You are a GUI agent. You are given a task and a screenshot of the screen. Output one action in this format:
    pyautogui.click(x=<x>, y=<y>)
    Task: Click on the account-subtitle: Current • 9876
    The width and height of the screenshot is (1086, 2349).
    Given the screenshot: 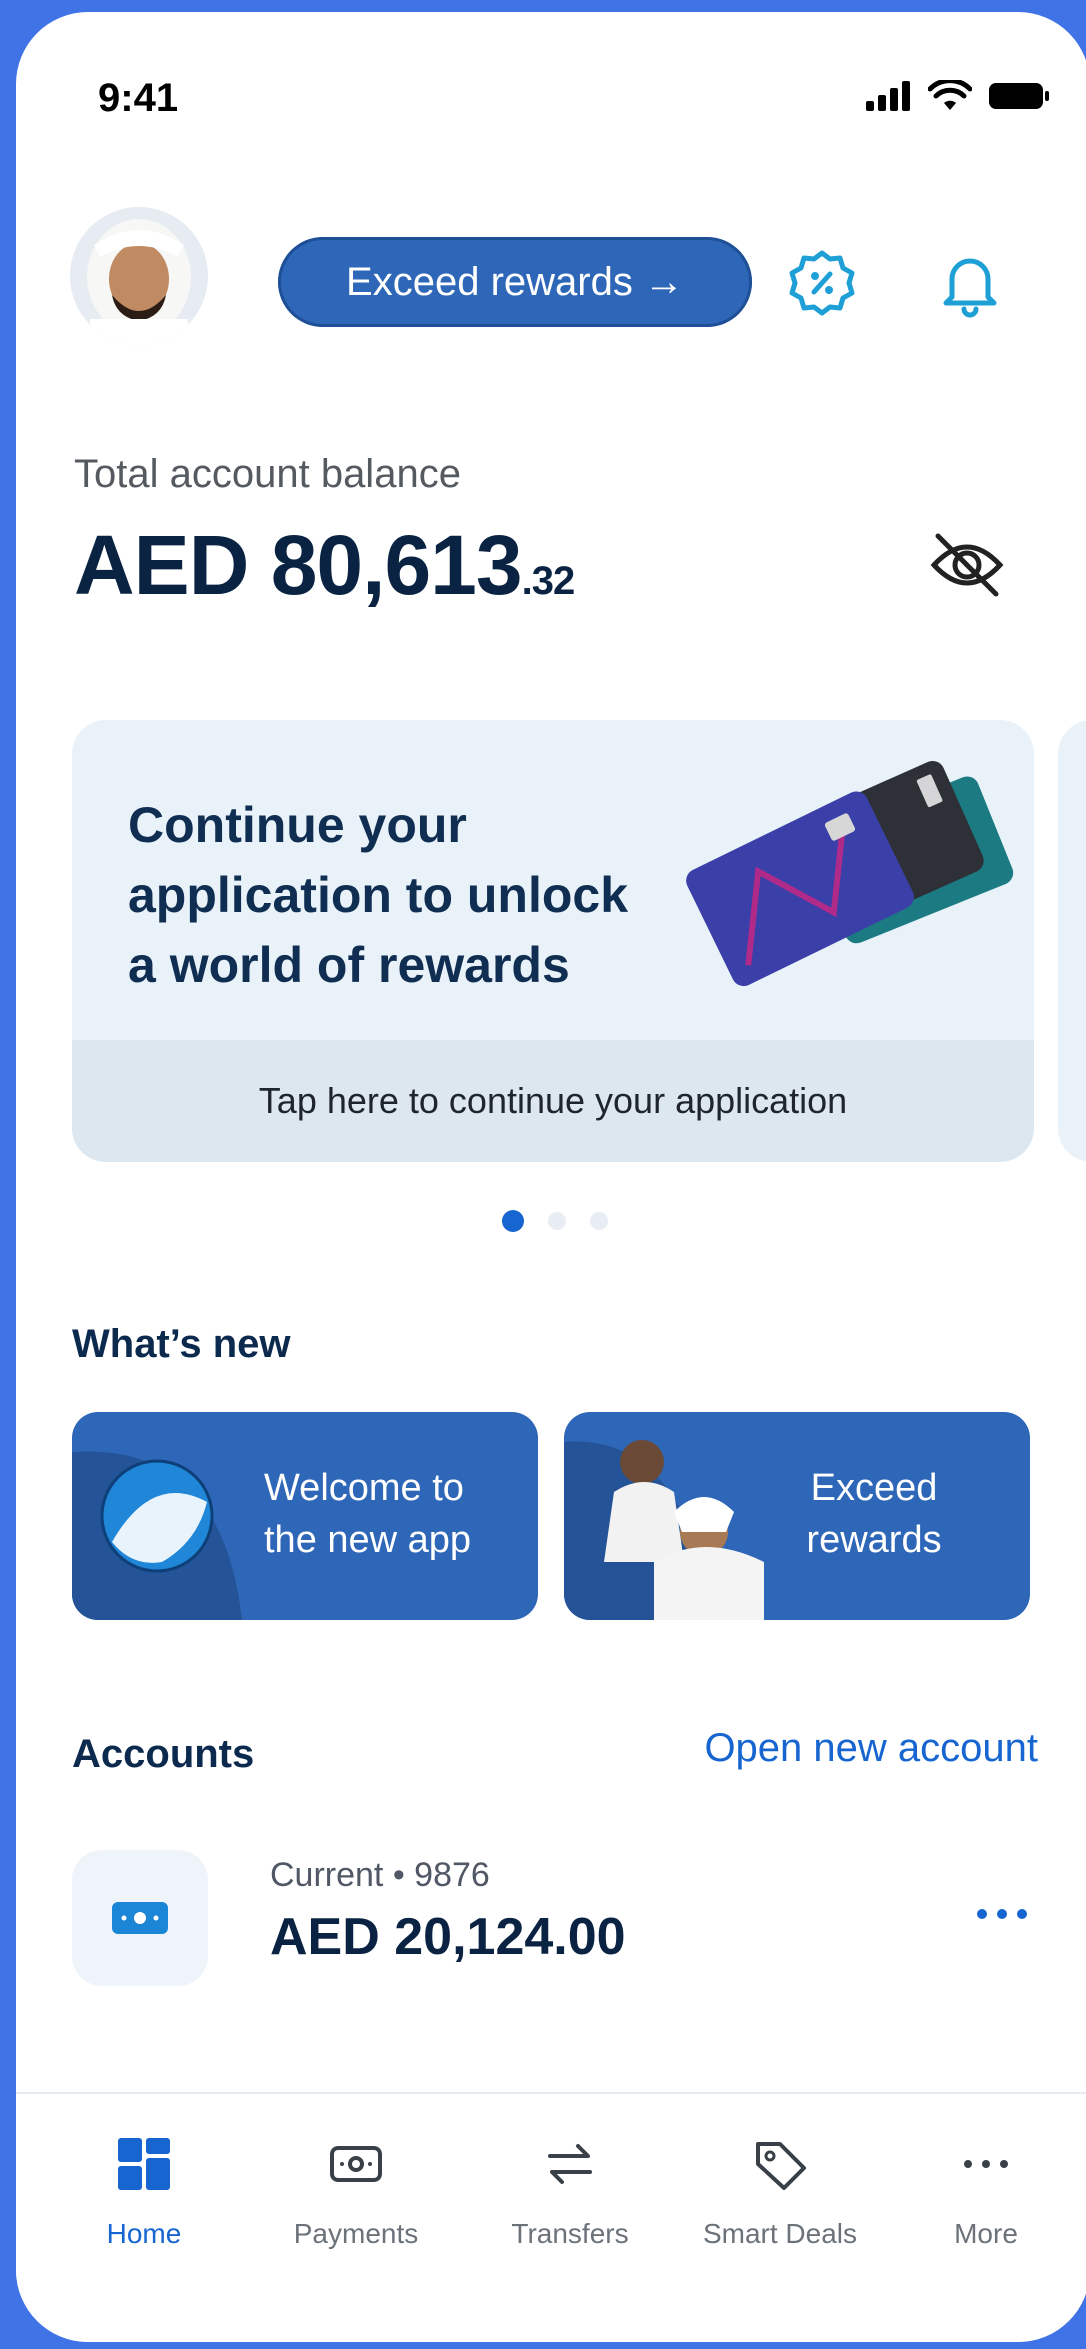 What is the action you would take?
    pyautogui.click(x=380, y=1875)
    